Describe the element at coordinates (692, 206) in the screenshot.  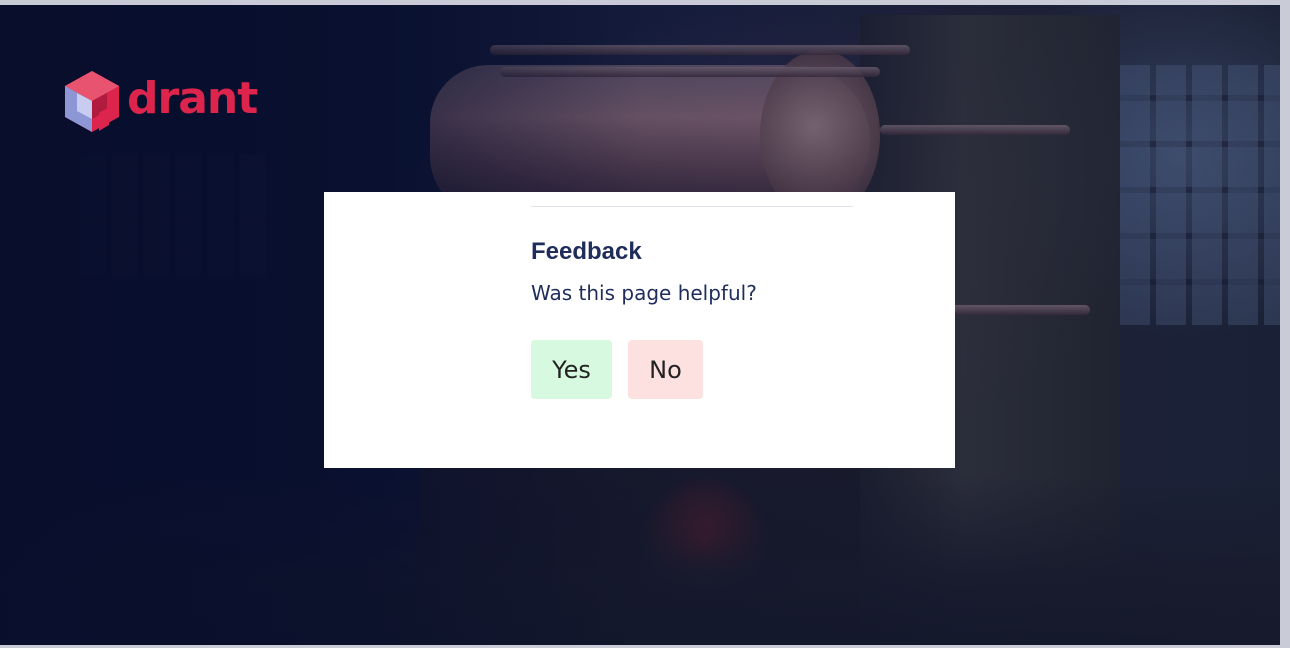
I see `divider` at that location.